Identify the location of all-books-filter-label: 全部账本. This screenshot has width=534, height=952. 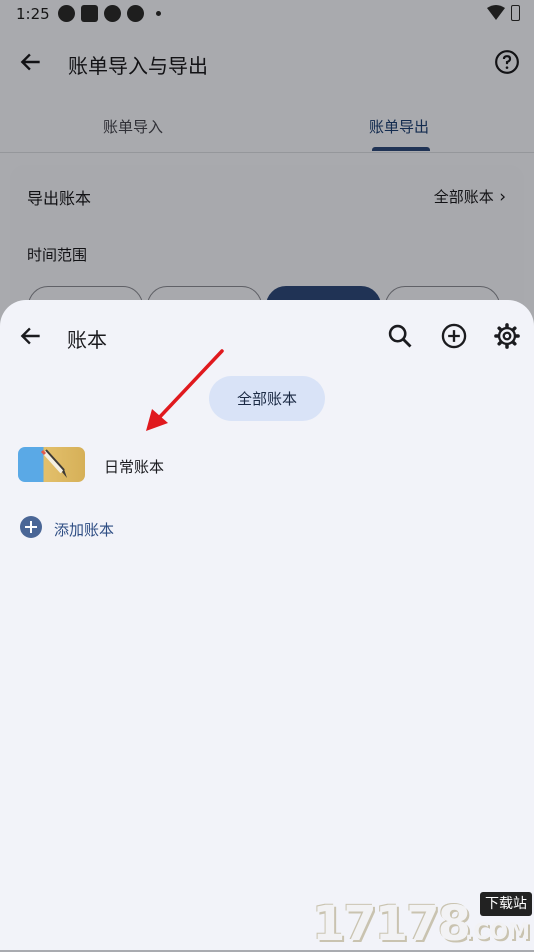
(266, 399).